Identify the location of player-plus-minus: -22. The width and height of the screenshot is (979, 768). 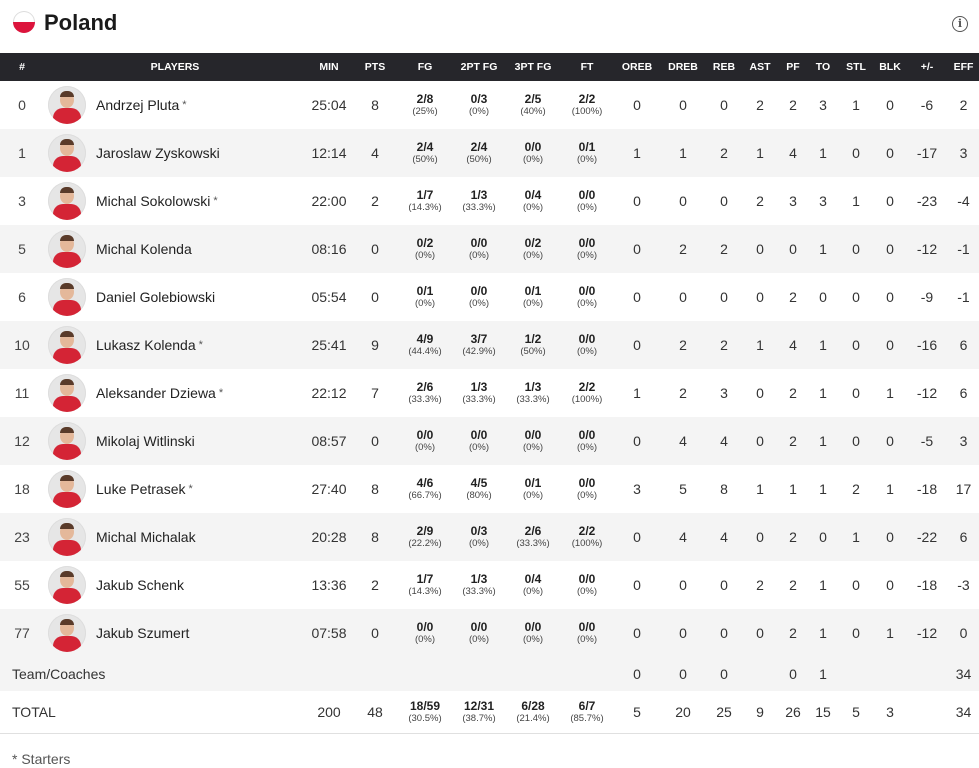
(927, 537).